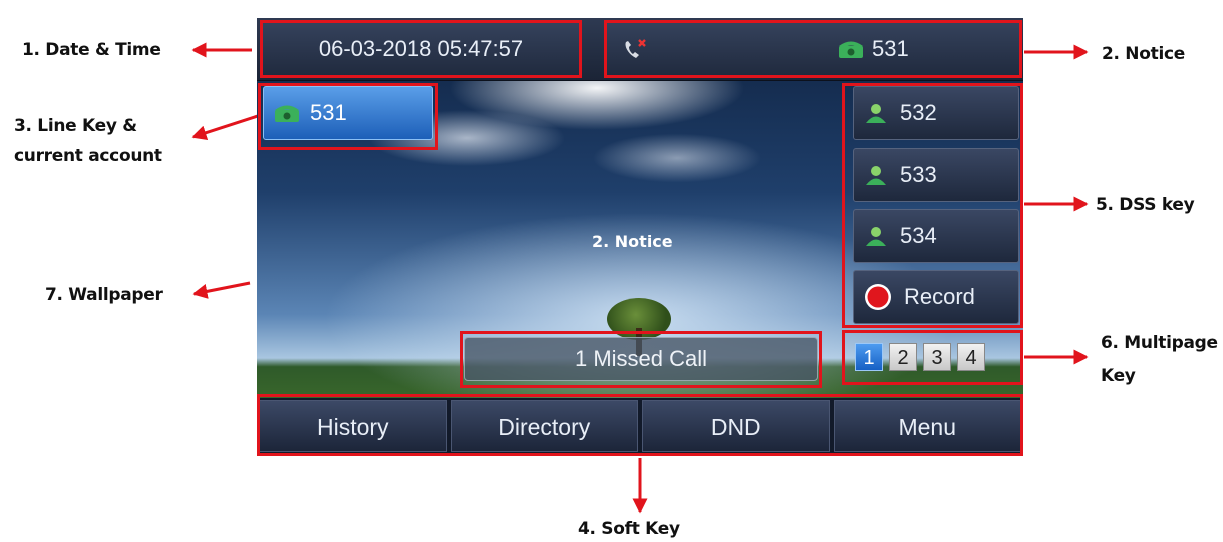 The width and height of the screenshot is (1223, 542). Describe the element at coordinates (88, 156) in the screenshot. I see `callout-line-key-2: current account` at that location.